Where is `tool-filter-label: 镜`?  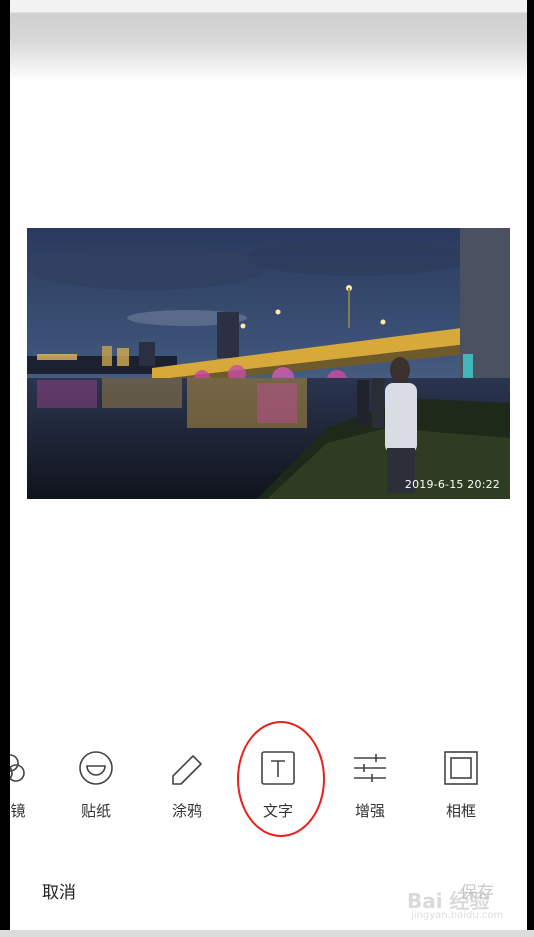 tool-filter-label: 镜 is located at coordinates (18, 811).